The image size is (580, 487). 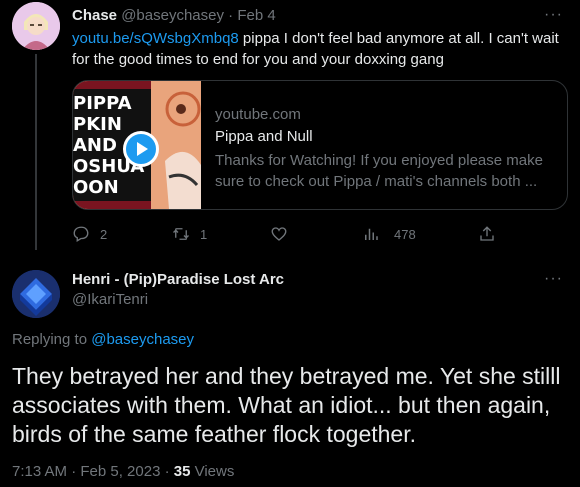 What do you see at coordinates (189, 234) in the screenshot?
I see `retweet-button: 1` at bounding box center [189, 234].